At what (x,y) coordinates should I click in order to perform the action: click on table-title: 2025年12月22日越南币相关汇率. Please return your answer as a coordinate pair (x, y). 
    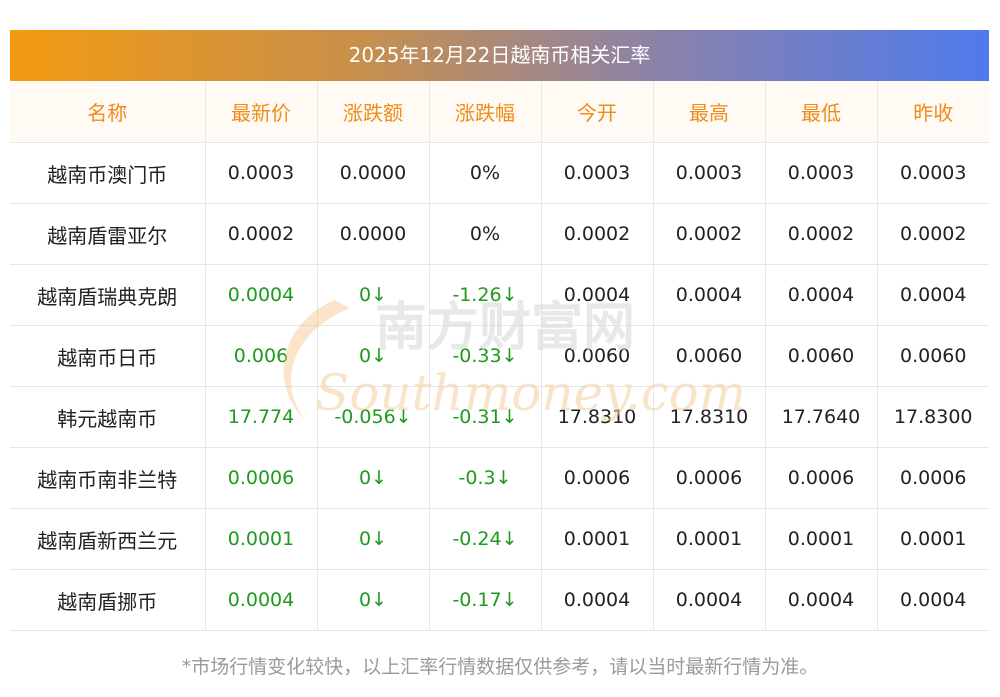
    Looking at the image, I should click on (499, 55).